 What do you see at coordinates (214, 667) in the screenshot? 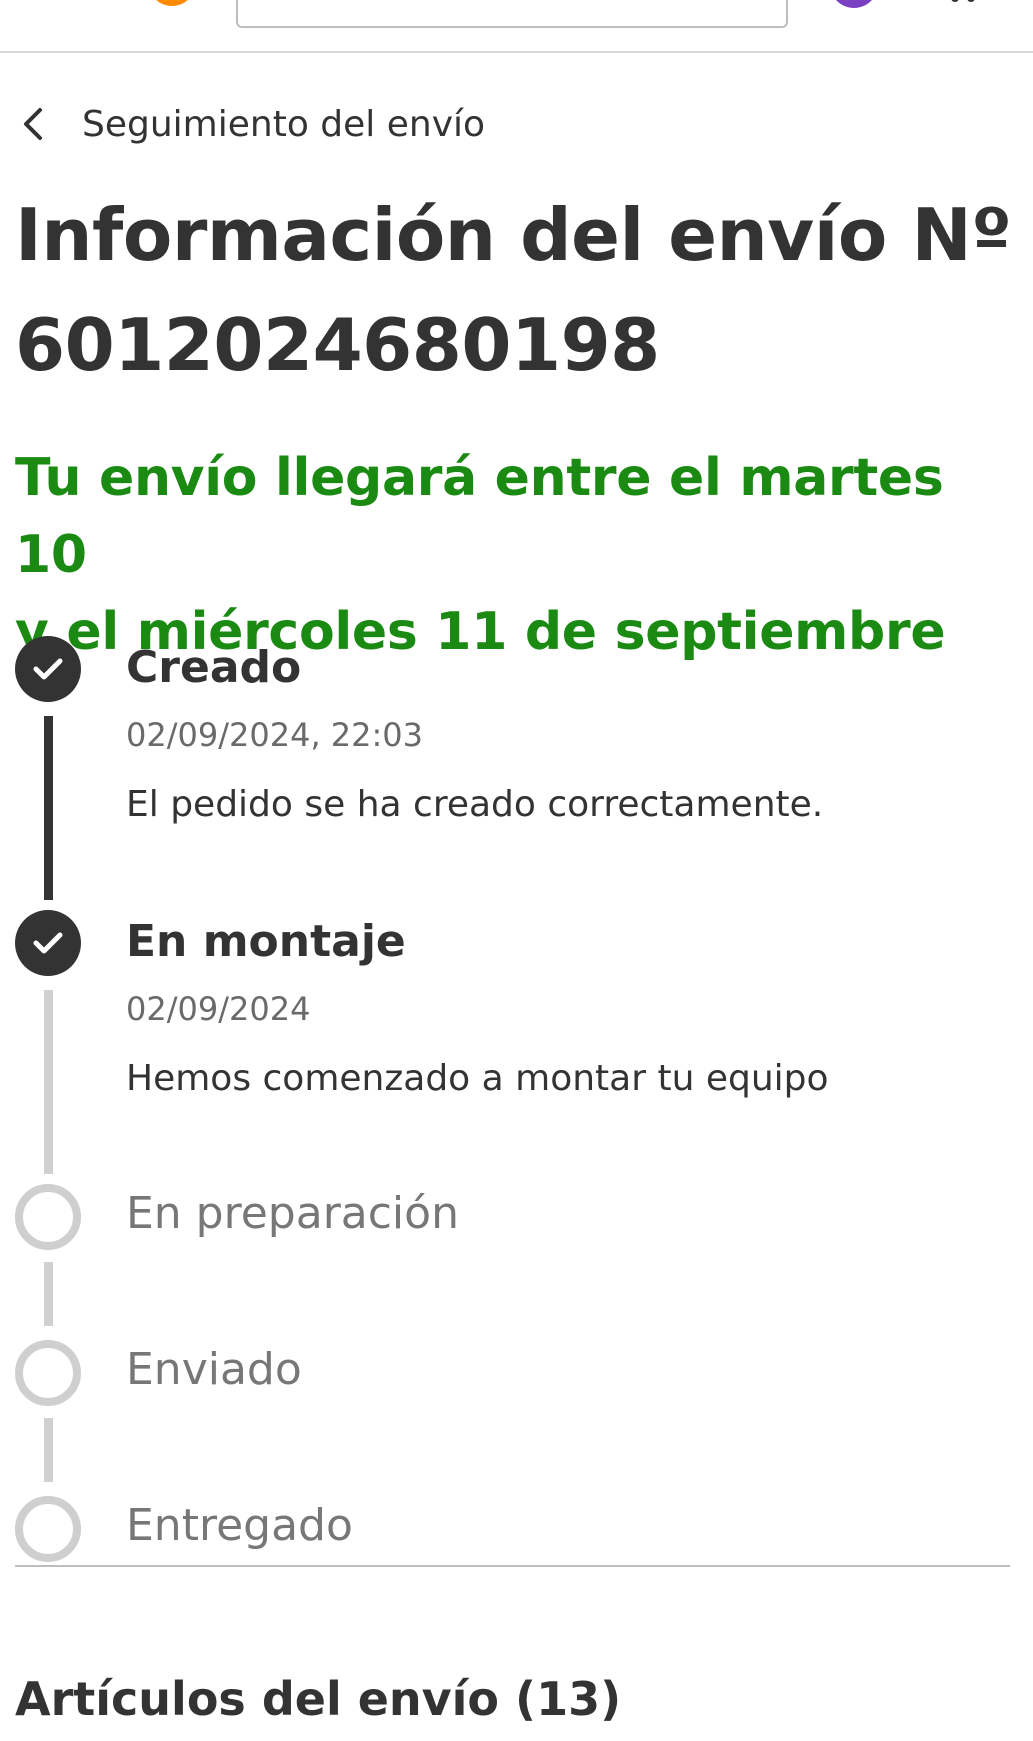
I see `step-title: Creado` at bounding box center [214, 667].